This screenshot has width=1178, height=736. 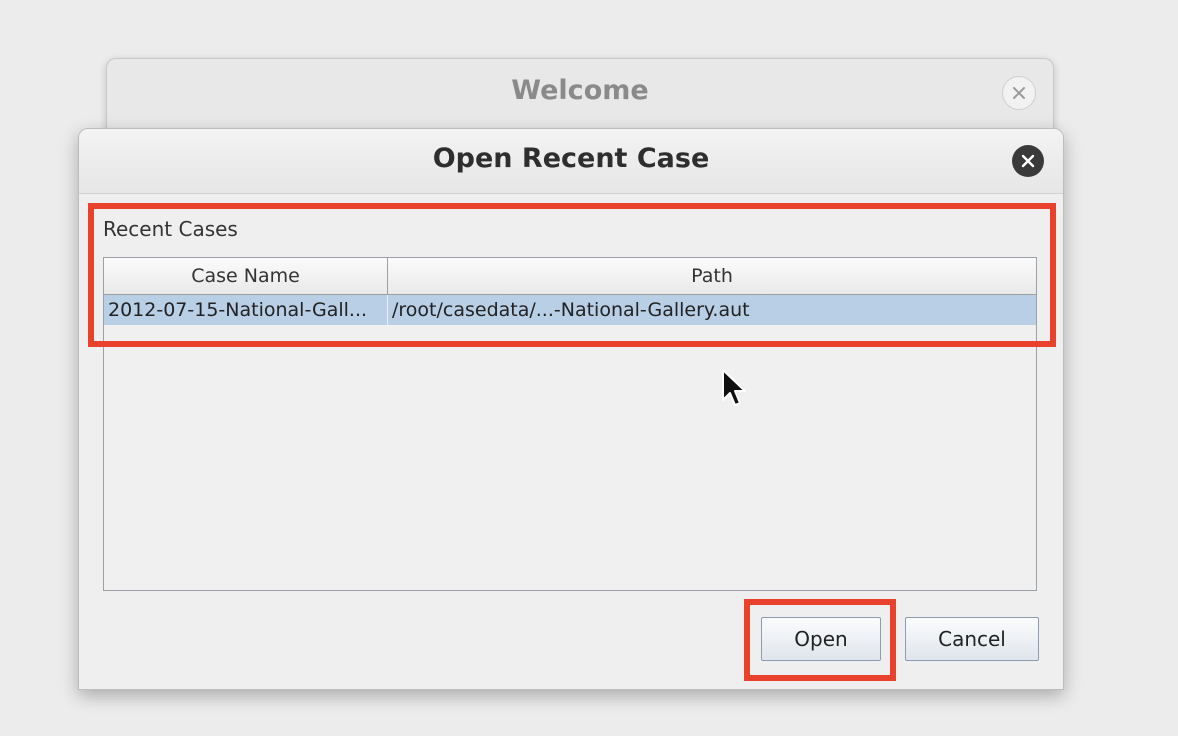 I want to click on table-header: Case Name Path, so click(x=570, y=276).